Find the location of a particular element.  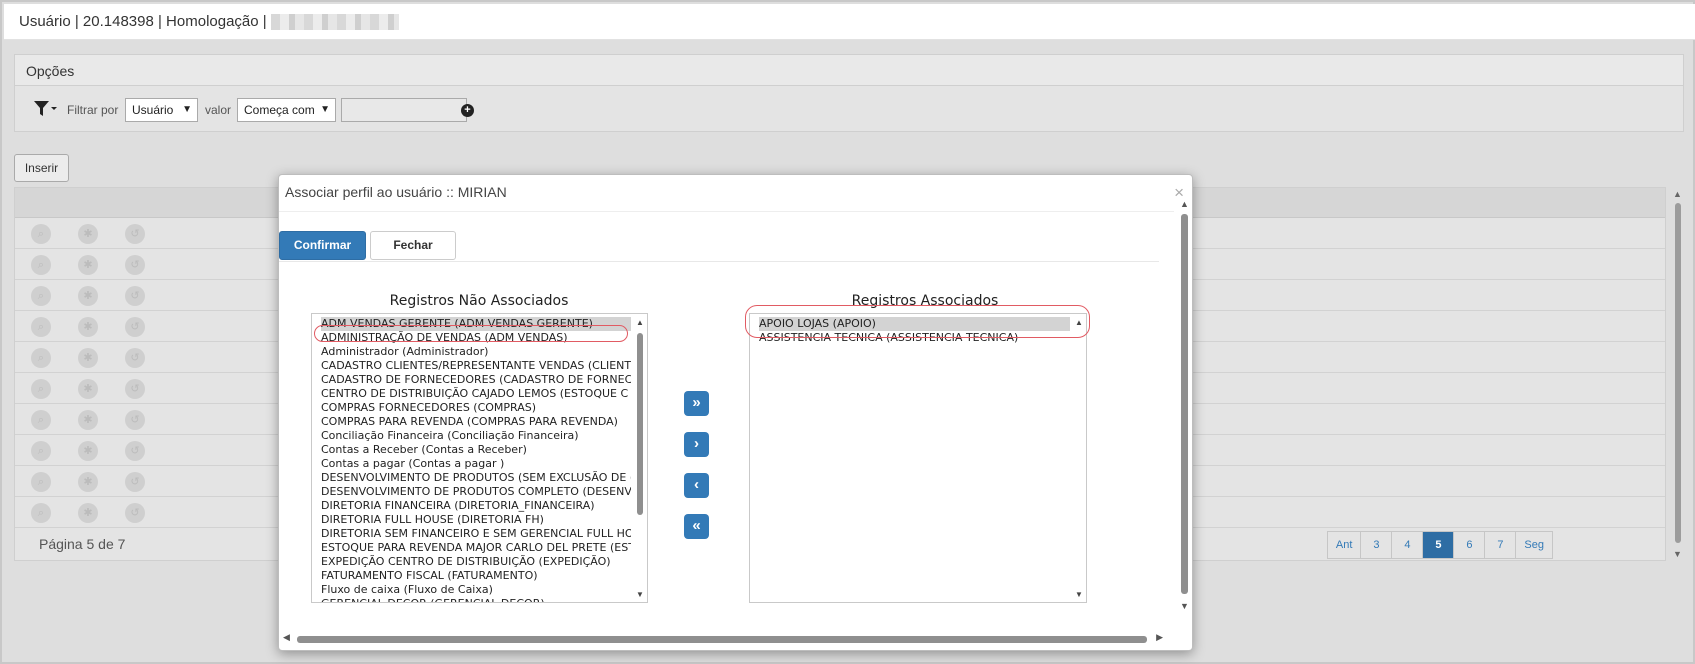

list-item: Fluxo de caixa (Fluxo de Caixa) is located at coordinates (476, 590).